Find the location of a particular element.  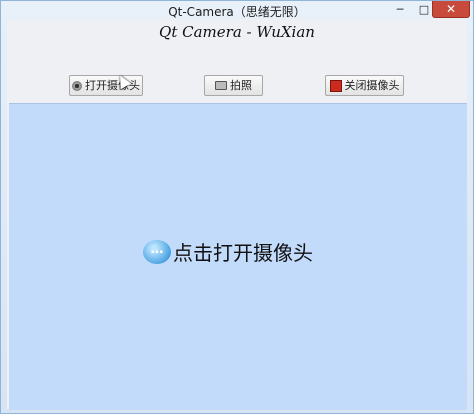

window-title: Qt-Camera（思绪无限） is located at coordinates (237, 12).